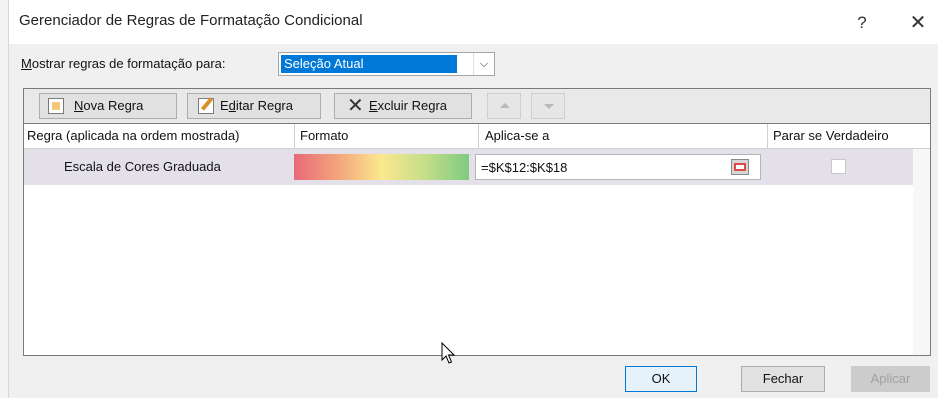 This screenshot has width=938, height=398. I want to click on edit-rule-icon, so click(206, 106).